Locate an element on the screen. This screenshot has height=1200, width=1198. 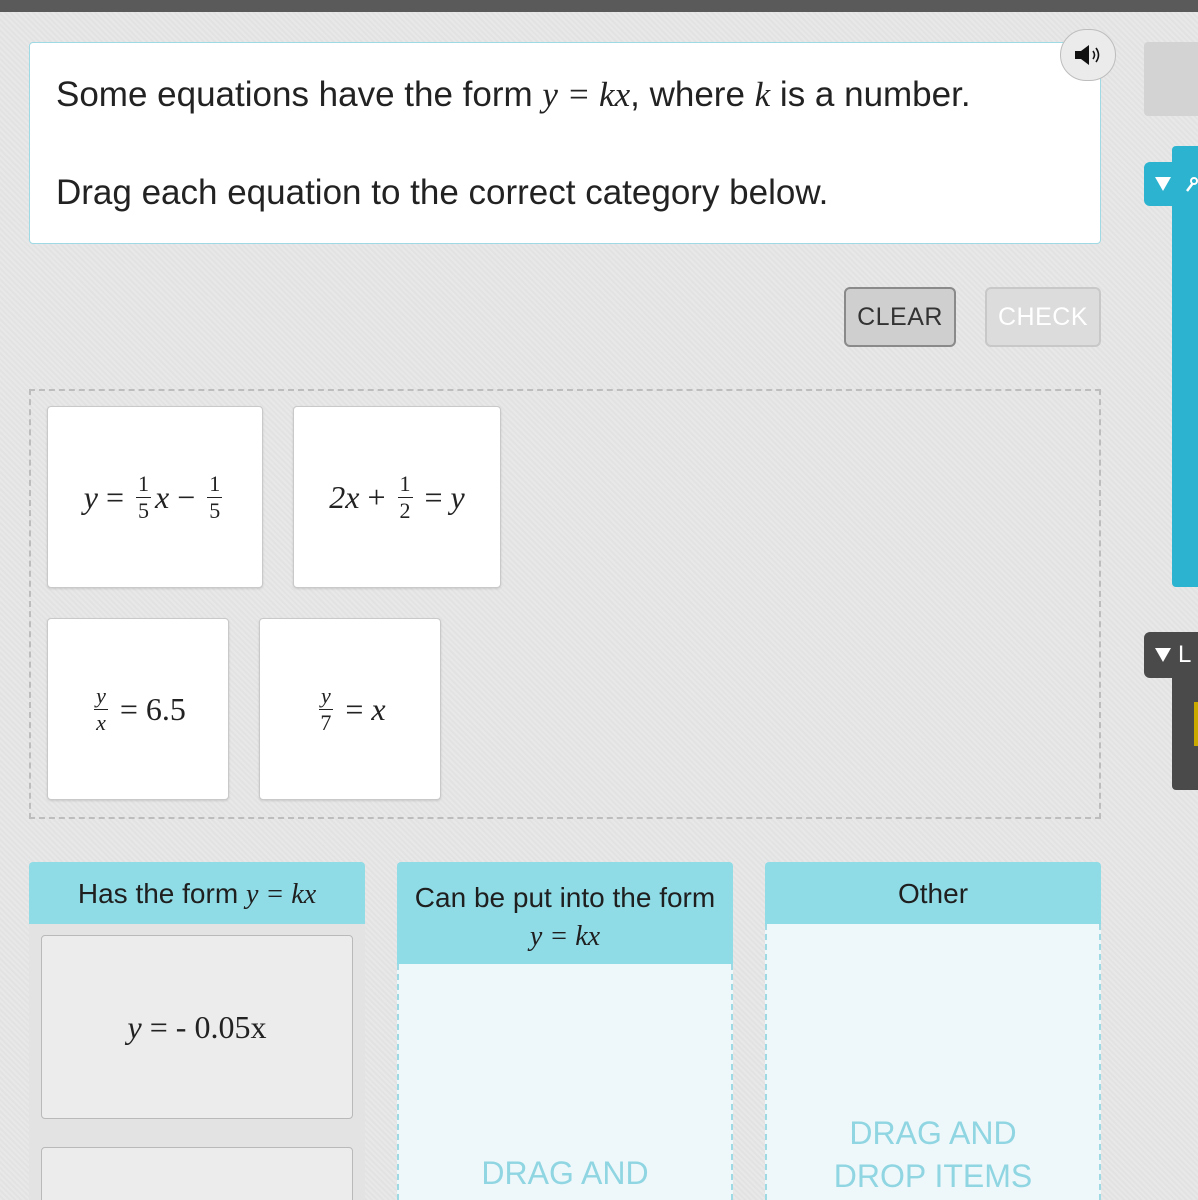
category-other-header: Other is located at coordinates (933, 893).